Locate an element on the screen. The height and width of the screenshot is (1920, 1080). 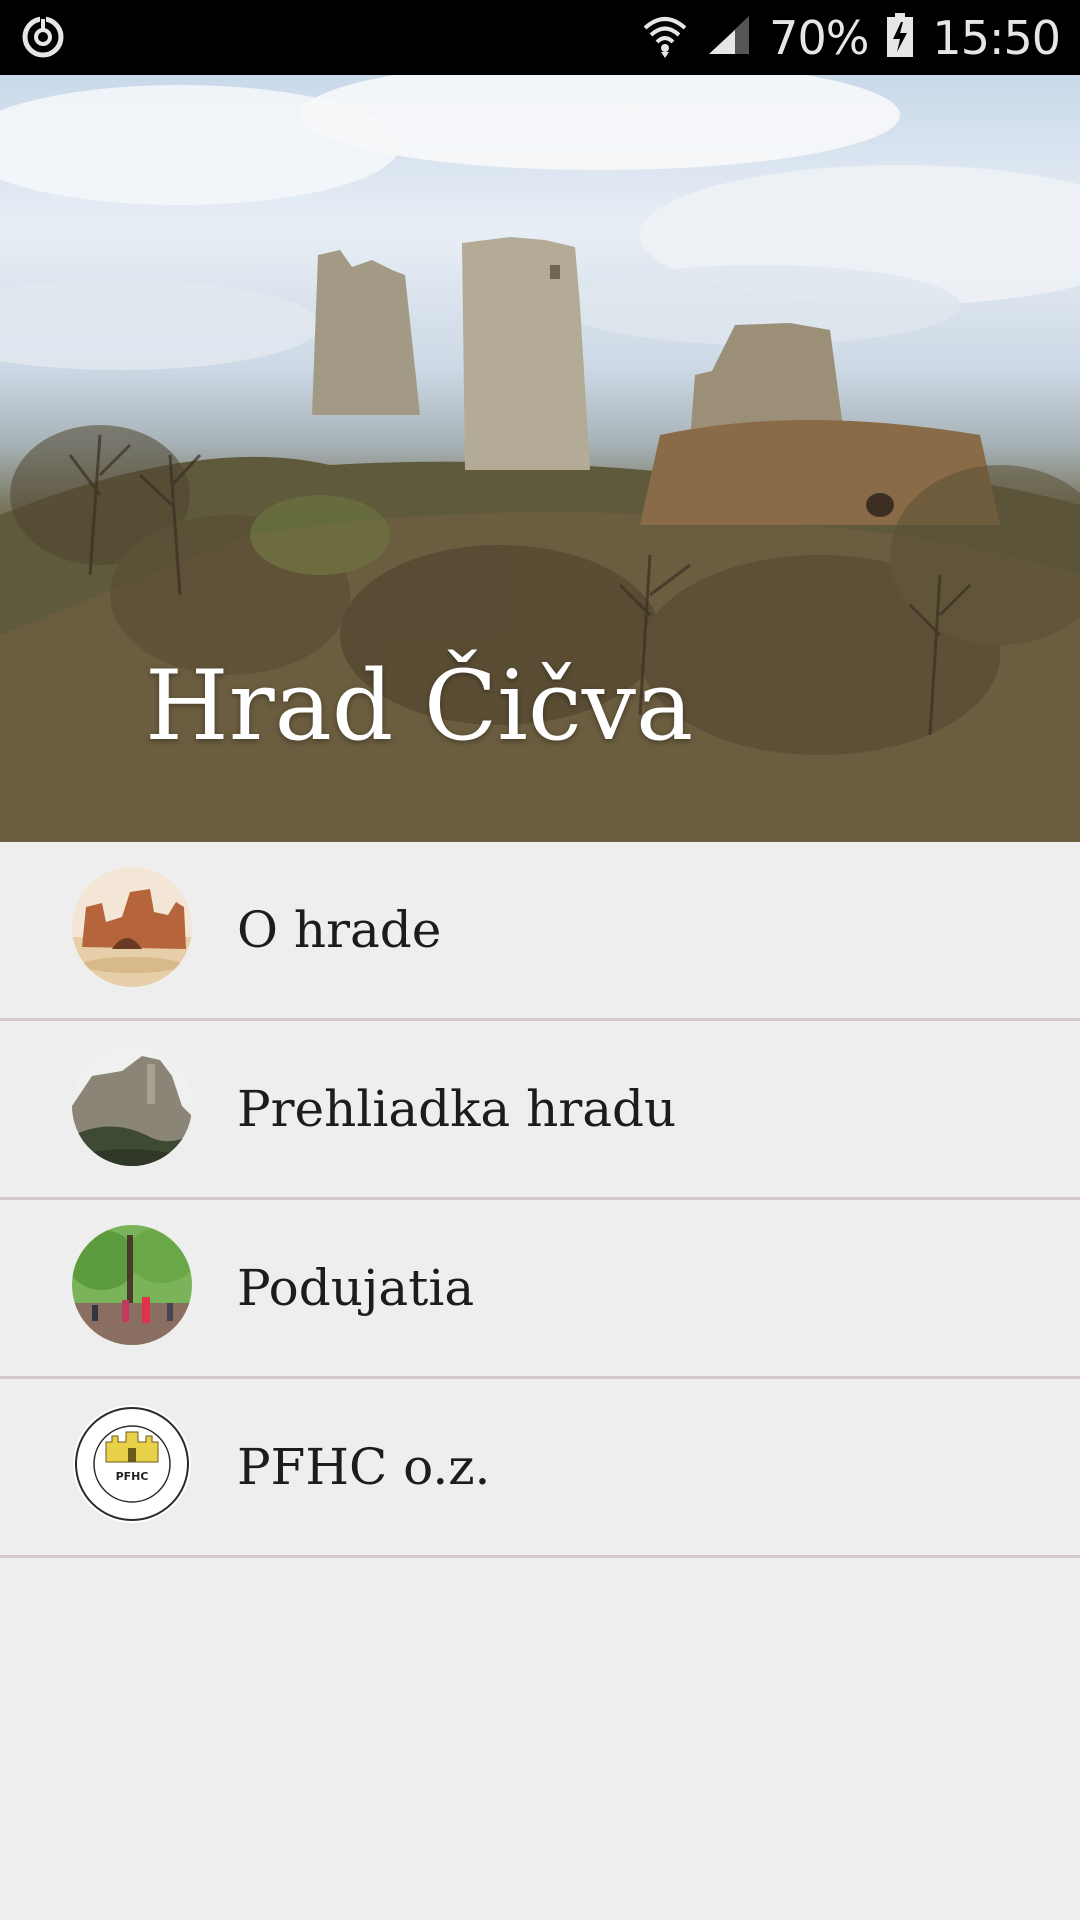
menu-item-label: Podujatia is located at coordinates (356, 1288).